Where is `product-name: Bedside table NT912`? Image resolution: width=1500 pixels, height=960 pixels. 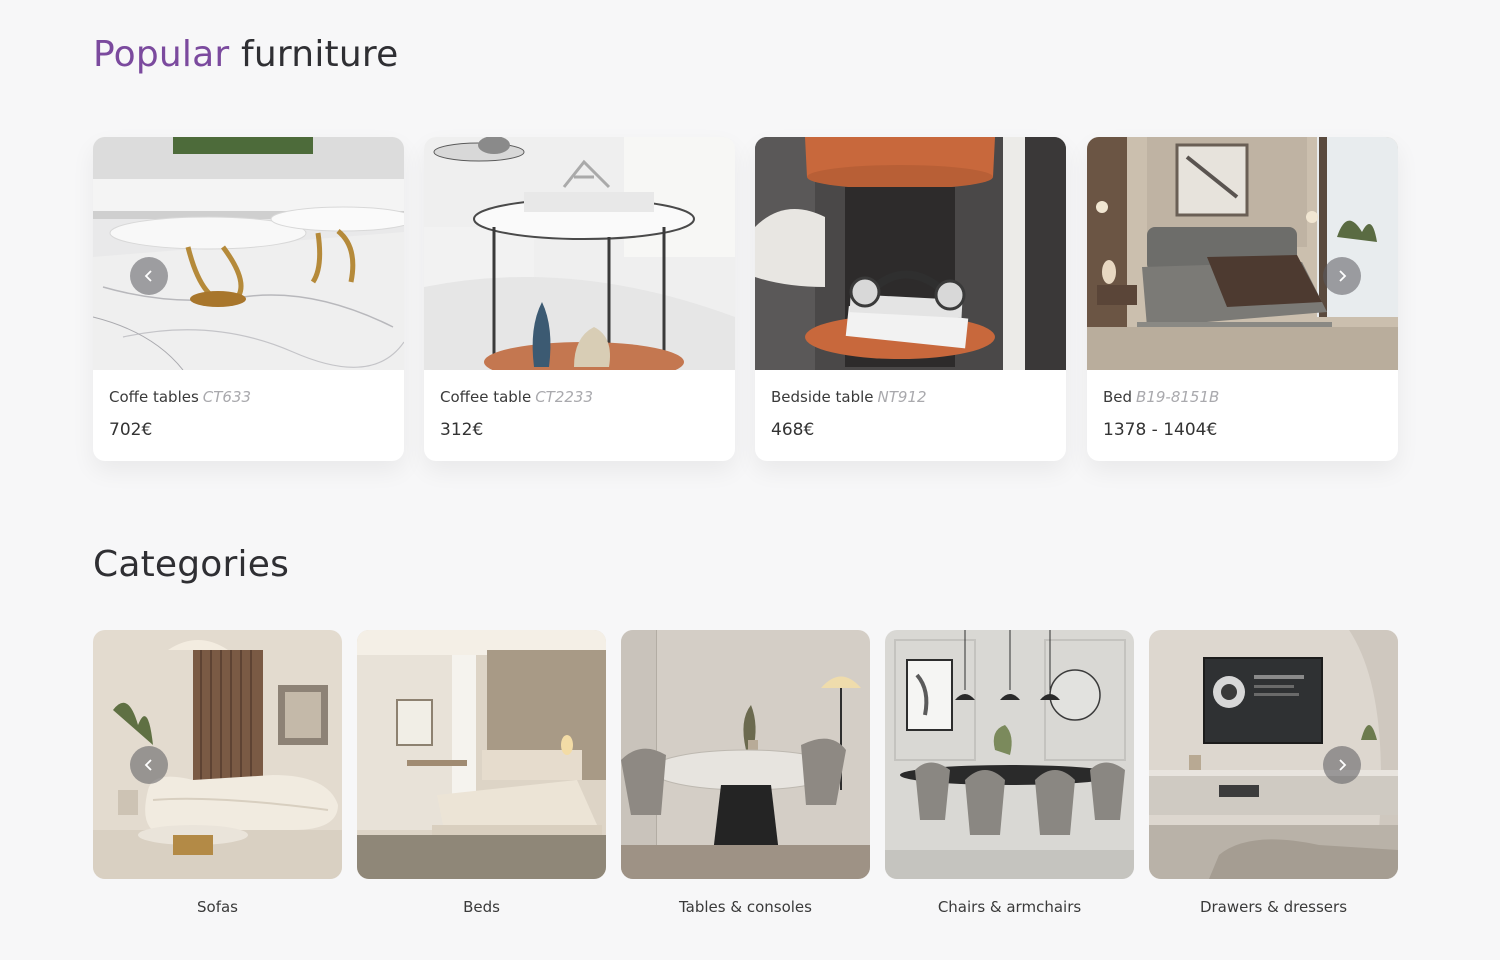 product-name: Bedside table NT912 is located at coordinates (910, 397).